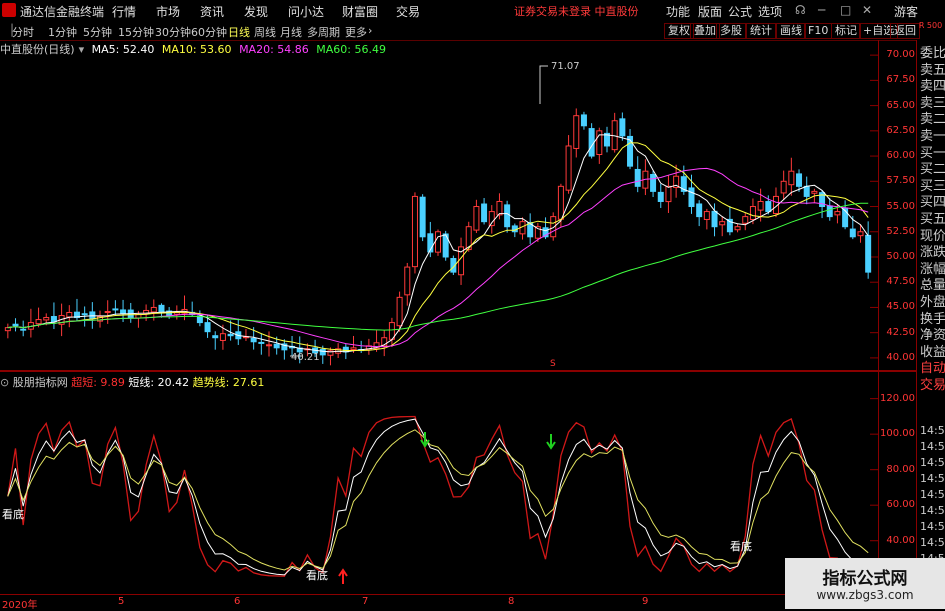  What do you see at coordinates (900, 540) in the screenshot?
I see `indicator-tick: 40.00` at bounding box center [900, 540].